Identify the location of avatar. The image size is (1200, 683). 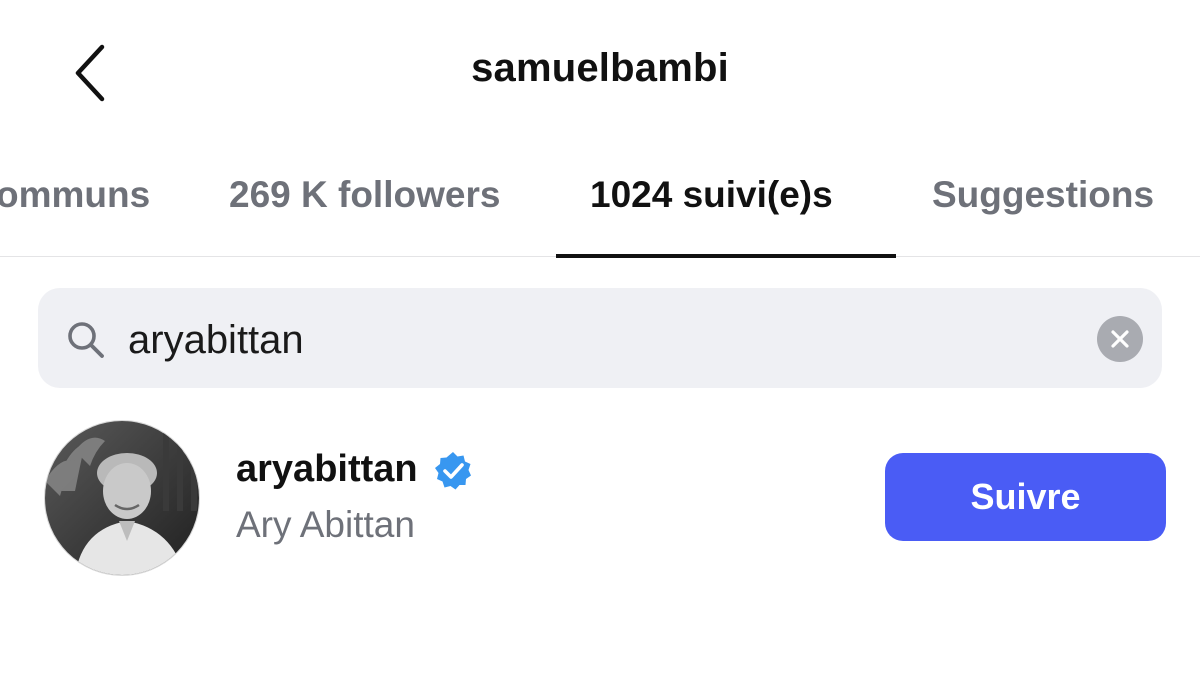
(122, 498).